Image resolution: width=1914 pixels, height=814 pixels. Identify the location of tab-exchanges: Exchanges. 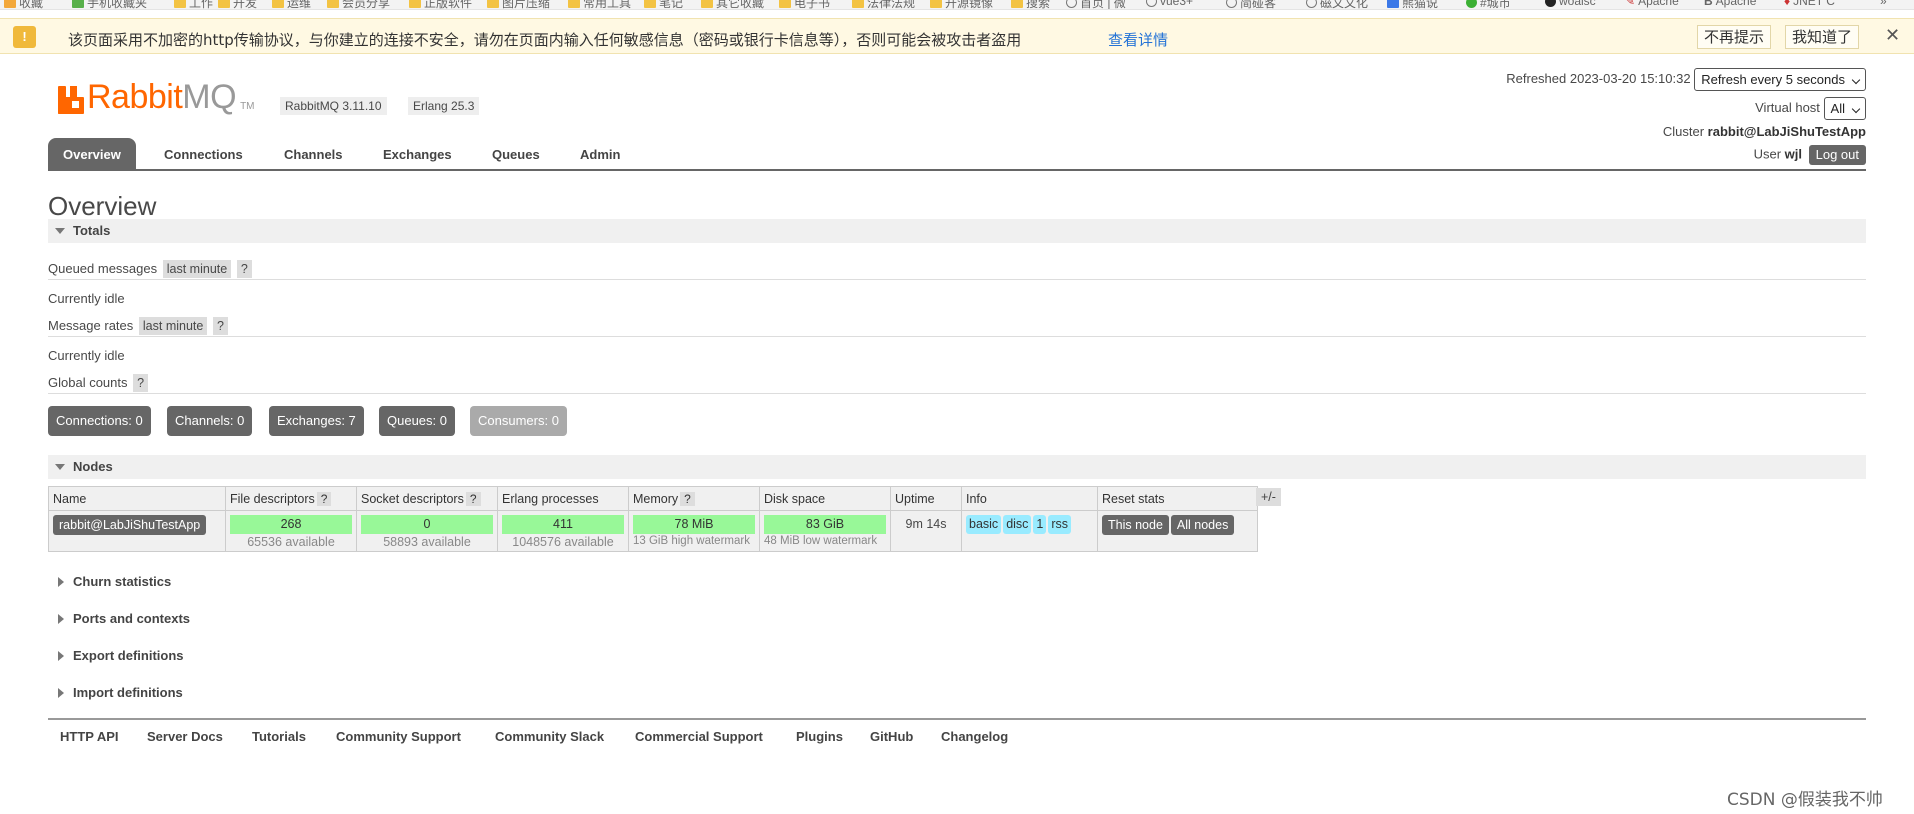
(417, 154).